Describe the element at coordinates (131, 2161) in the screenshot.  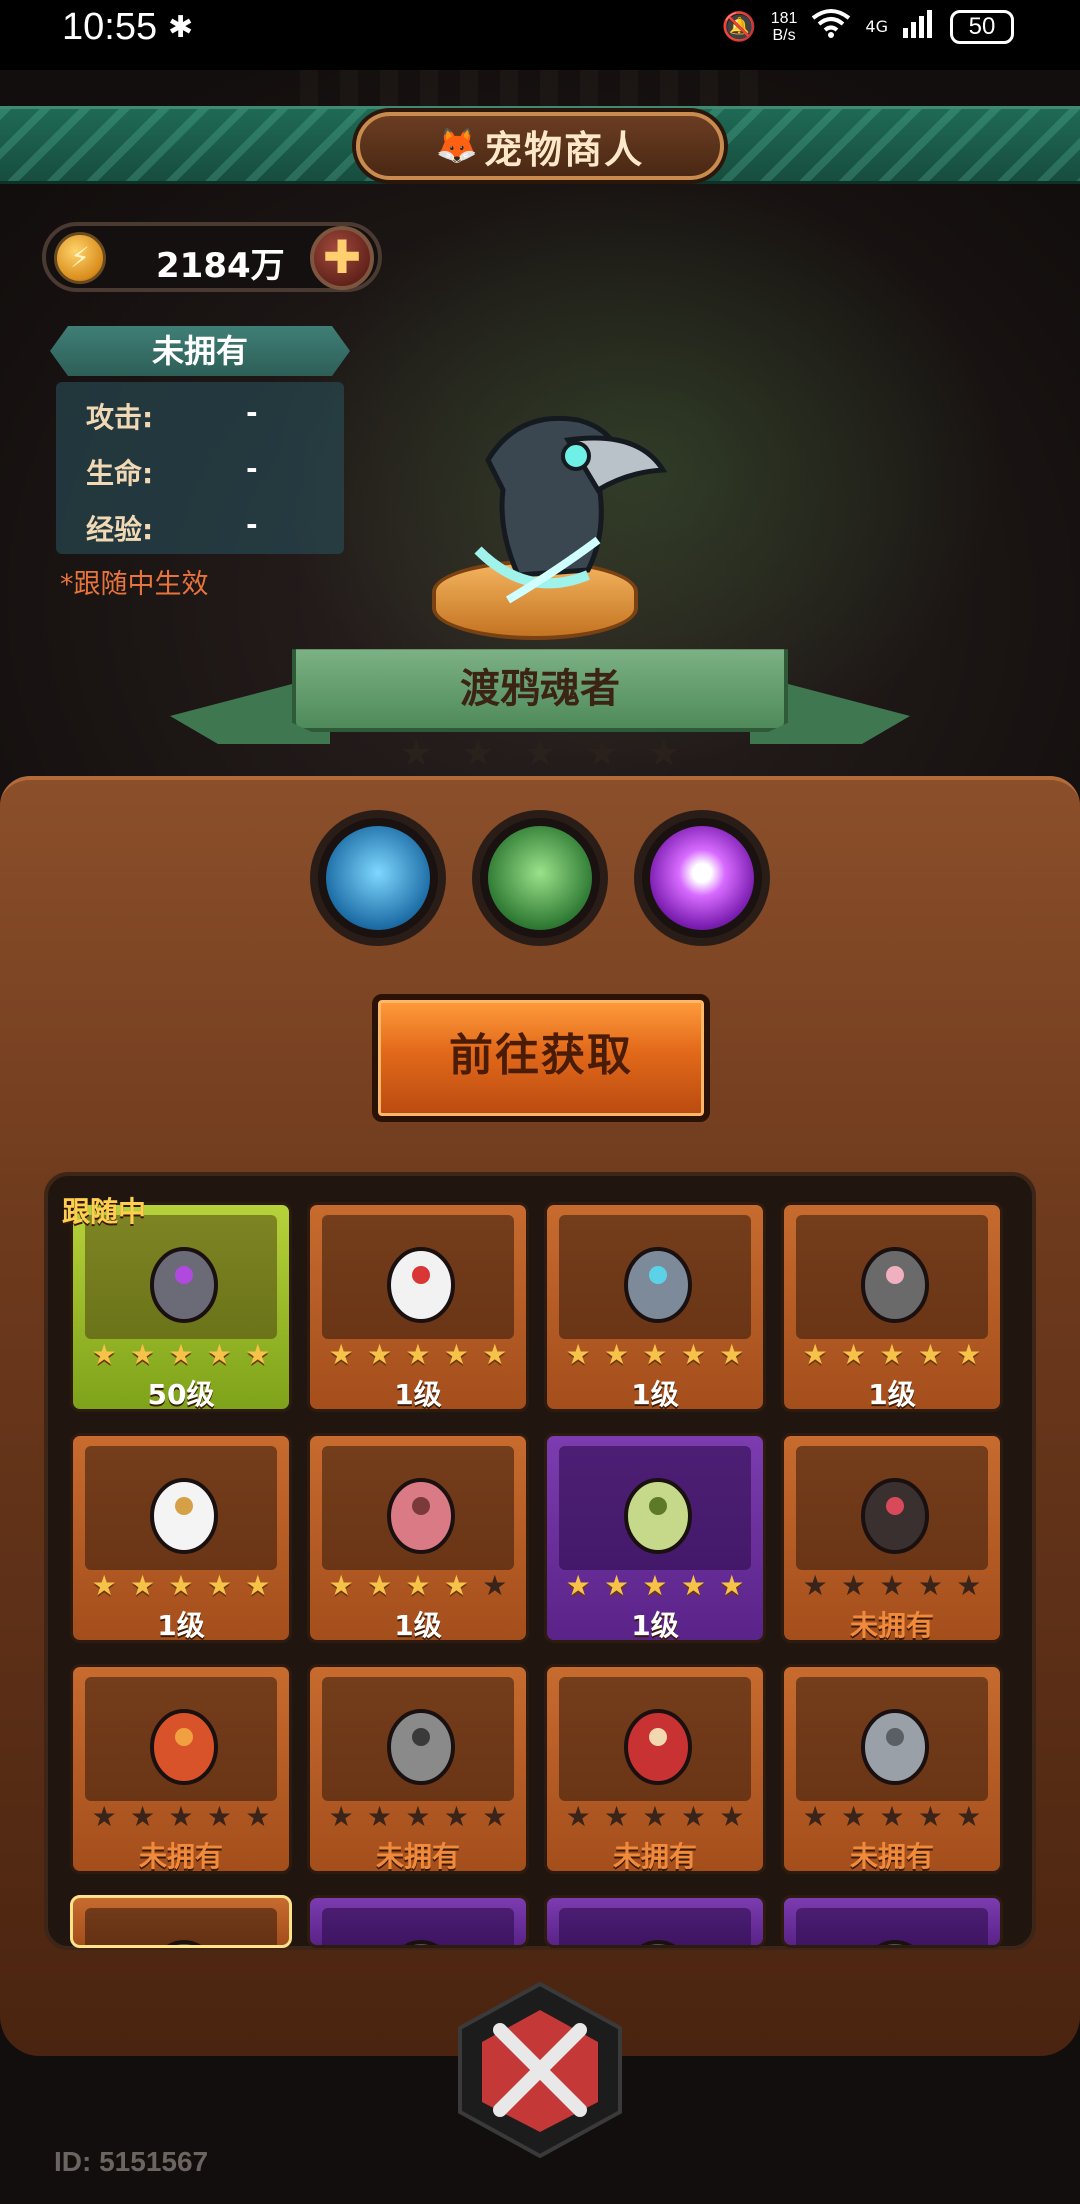
I see `player-id: ID: 5151567` at that location.